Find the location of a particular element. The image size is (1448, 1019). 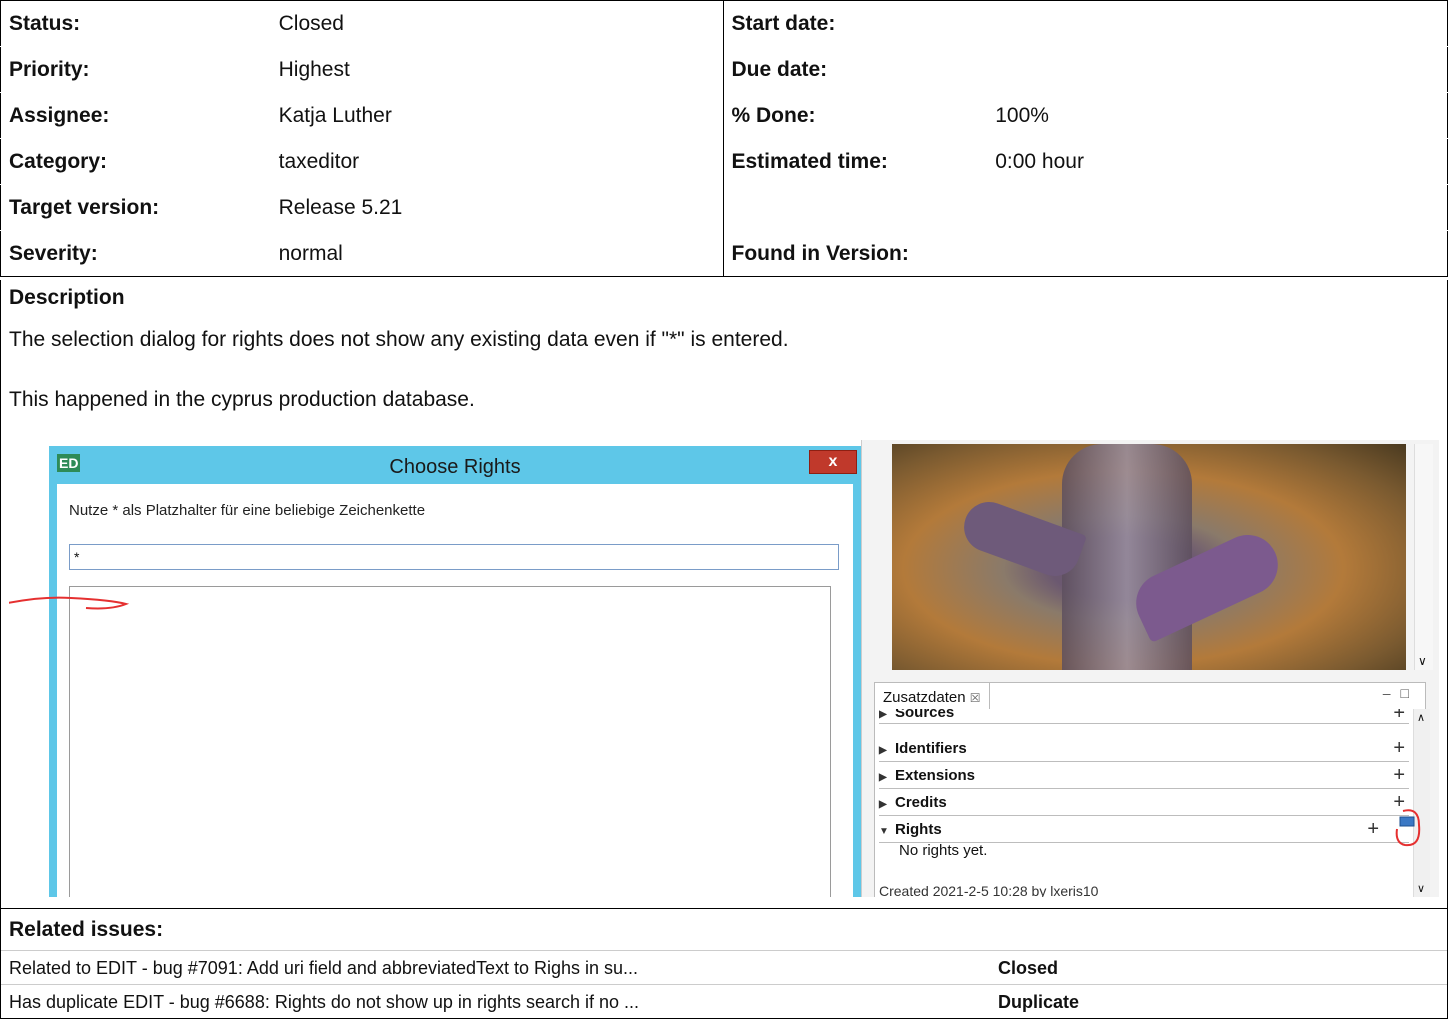

section-identifiers: ▶ Identifiers + is located at coordinates (1144, 749).